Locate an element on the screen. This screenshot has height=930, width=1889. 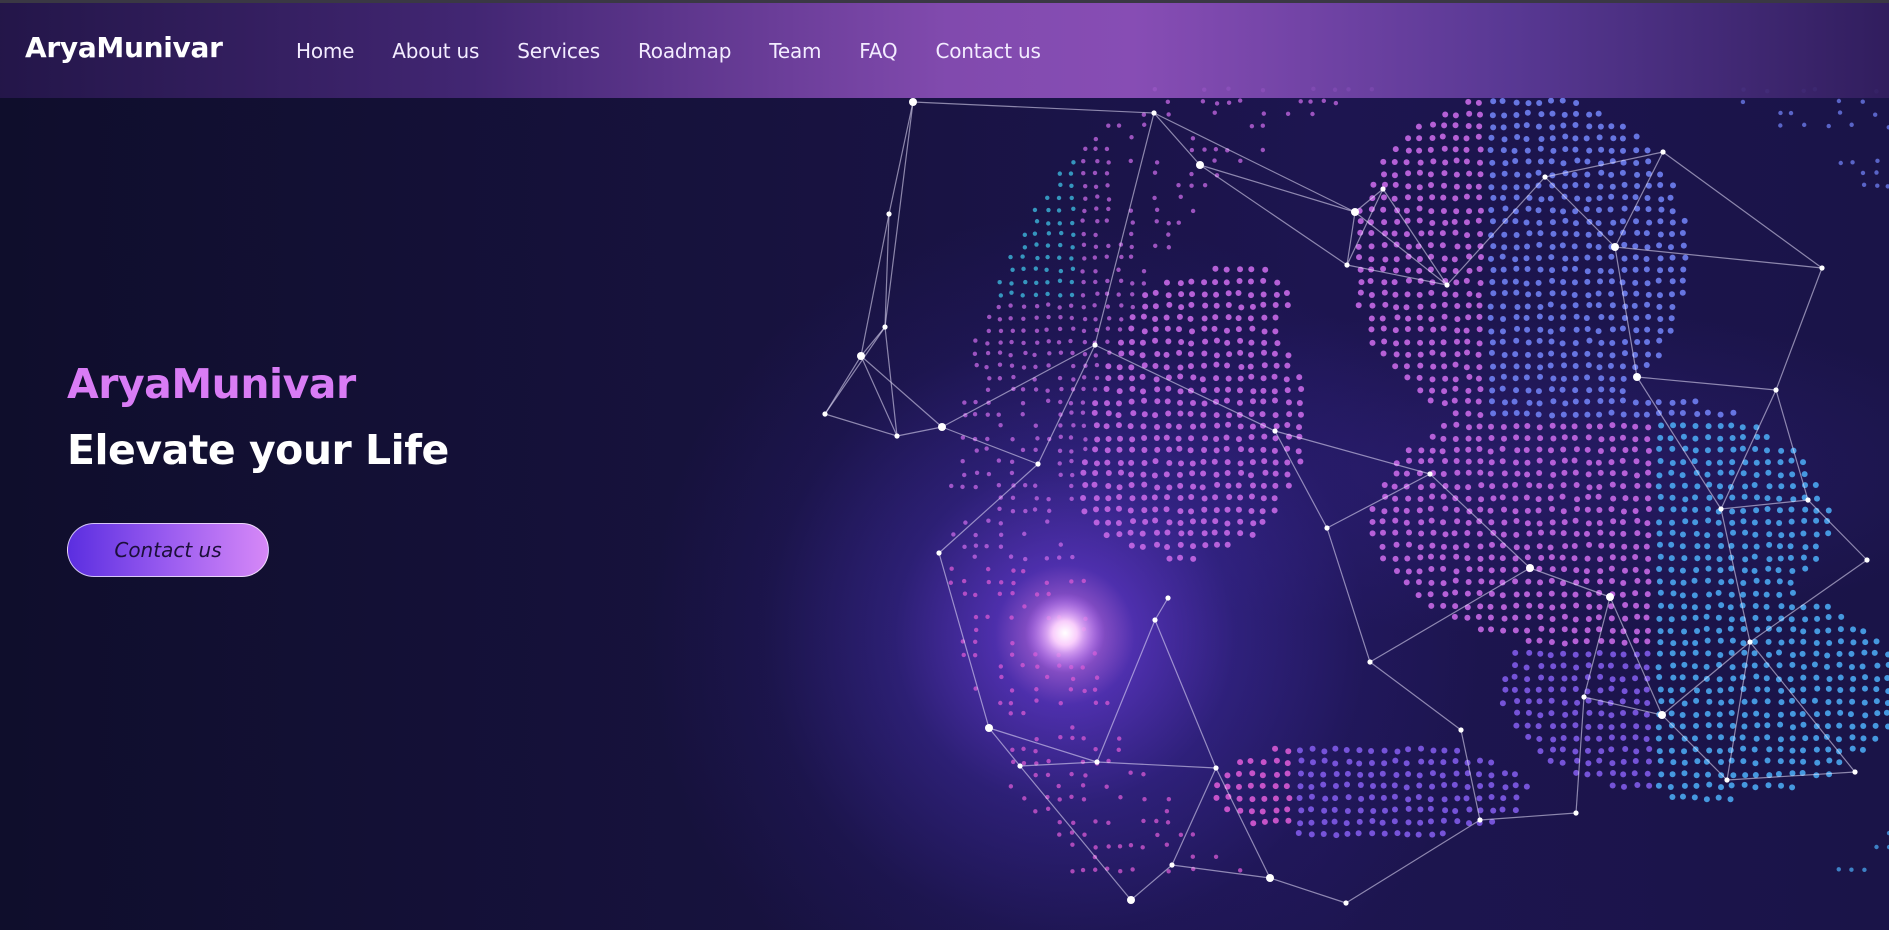
nav-contact-us: Contact us is located at coordinates (987, 51).